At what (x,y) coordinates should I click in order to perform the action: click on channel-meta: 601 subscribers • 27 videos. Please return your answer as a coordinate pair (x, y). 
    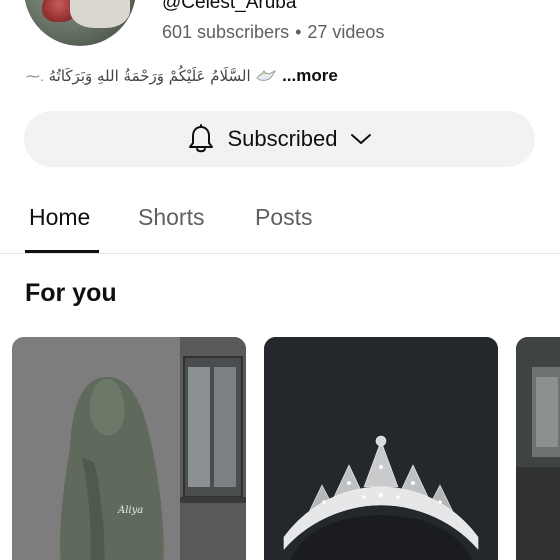
    Looking at the image, I should click on (273, 32).